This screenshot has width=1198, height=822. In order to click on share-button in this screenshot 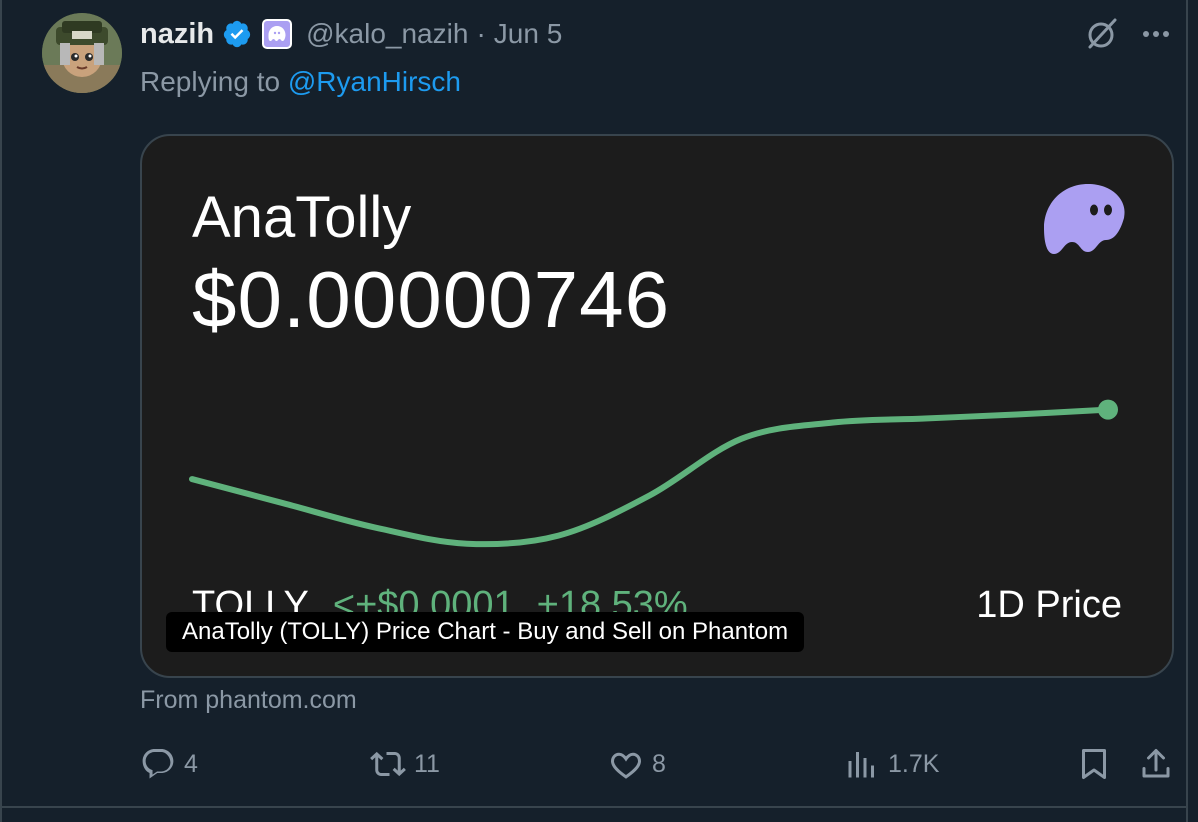, I will do `click(1156, 764)`.